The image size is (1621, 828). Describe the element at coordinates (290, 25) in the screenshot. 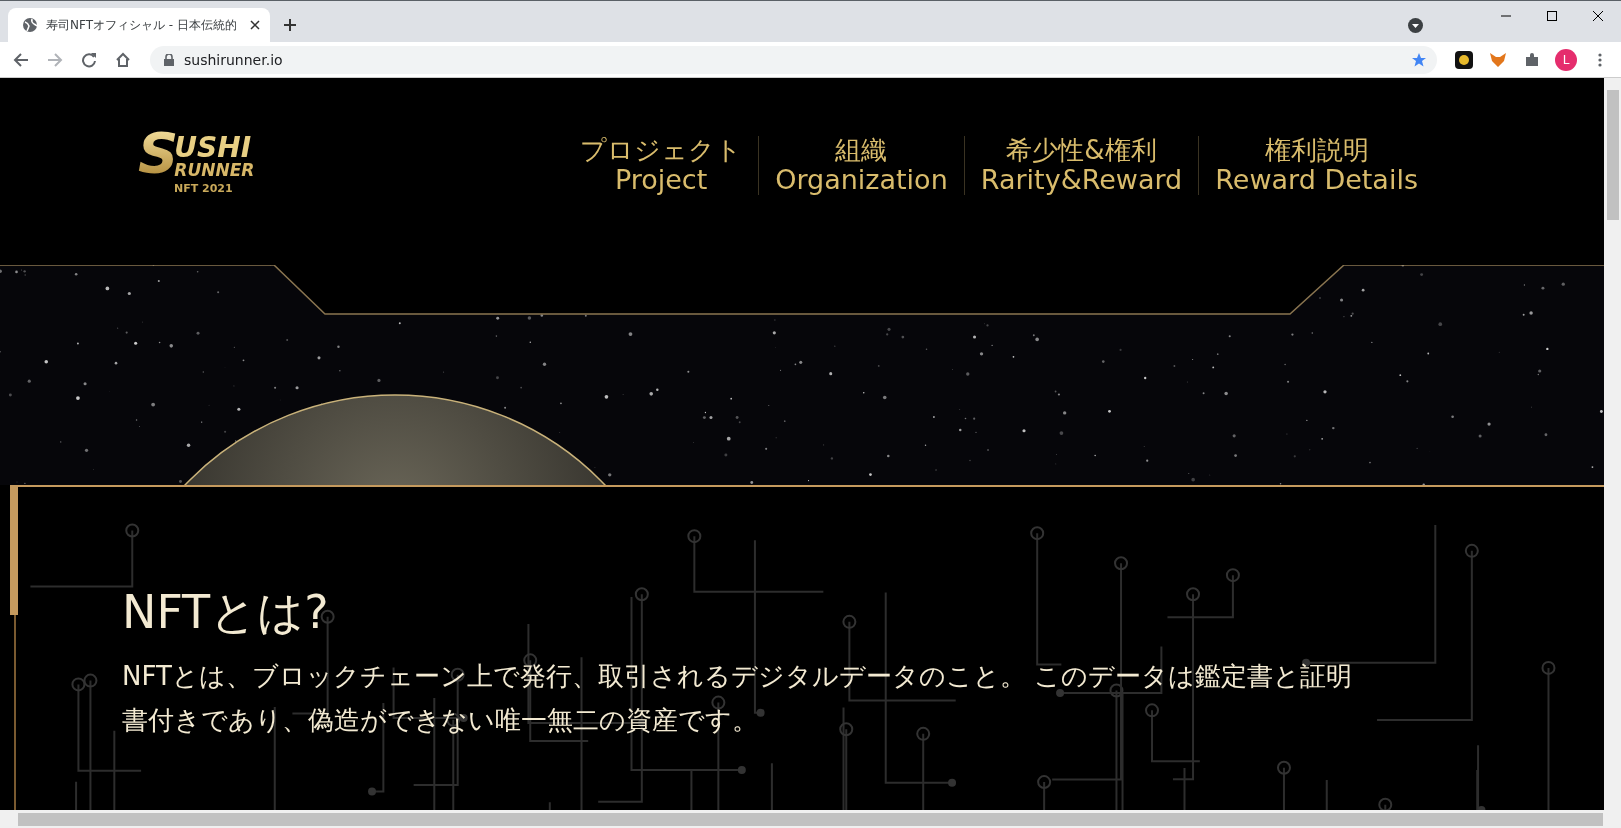

I see `new-tab-icon` at that location.